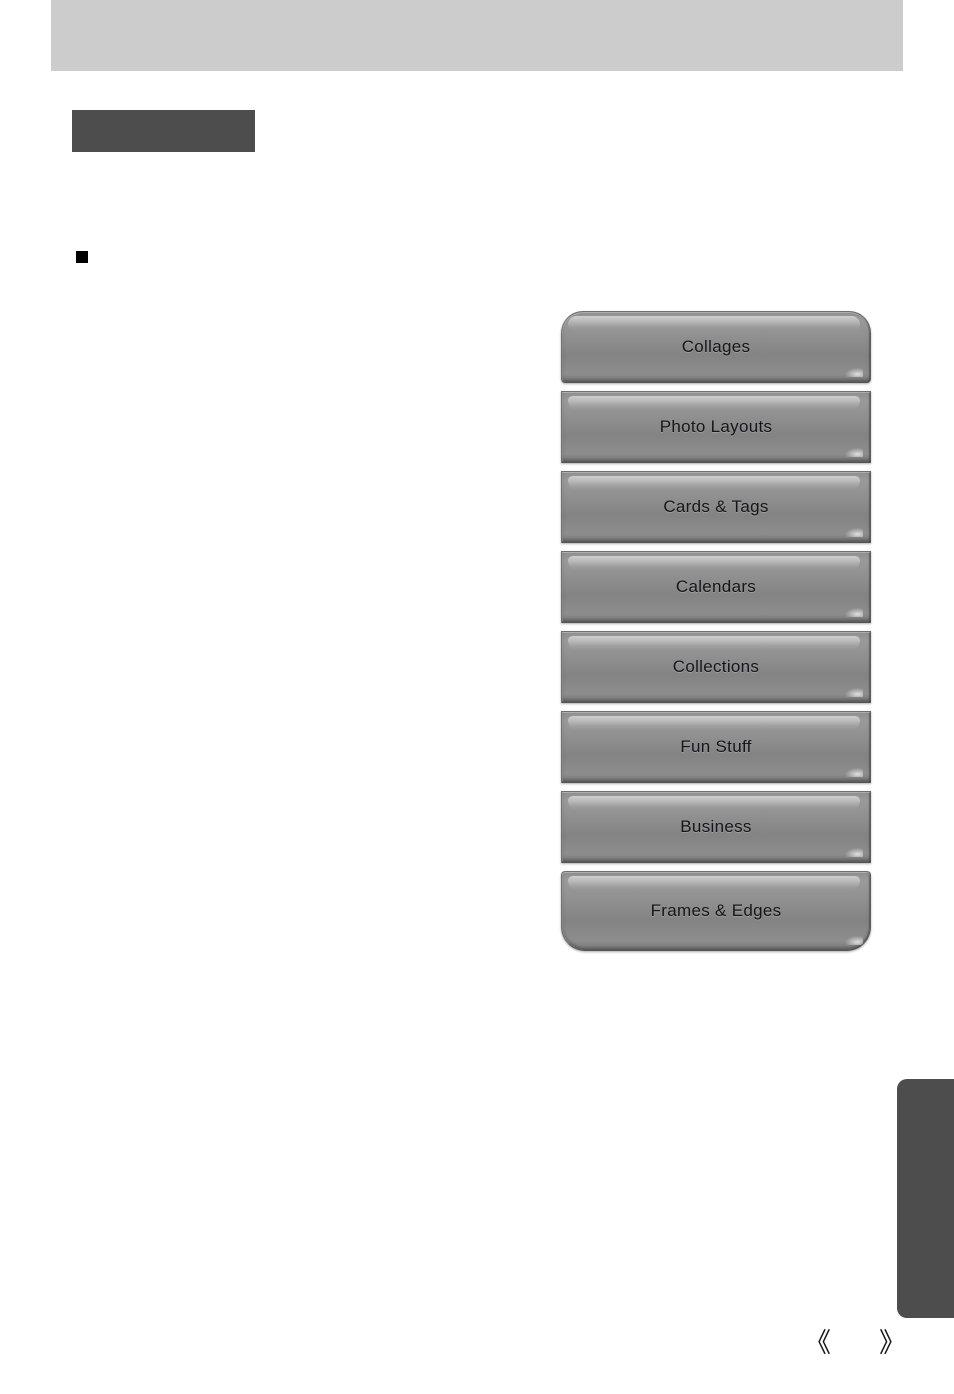 The width and height of the screenshot is (954, 1394). I want to click on bracket-right-icon: 》, so click(892, 1343).